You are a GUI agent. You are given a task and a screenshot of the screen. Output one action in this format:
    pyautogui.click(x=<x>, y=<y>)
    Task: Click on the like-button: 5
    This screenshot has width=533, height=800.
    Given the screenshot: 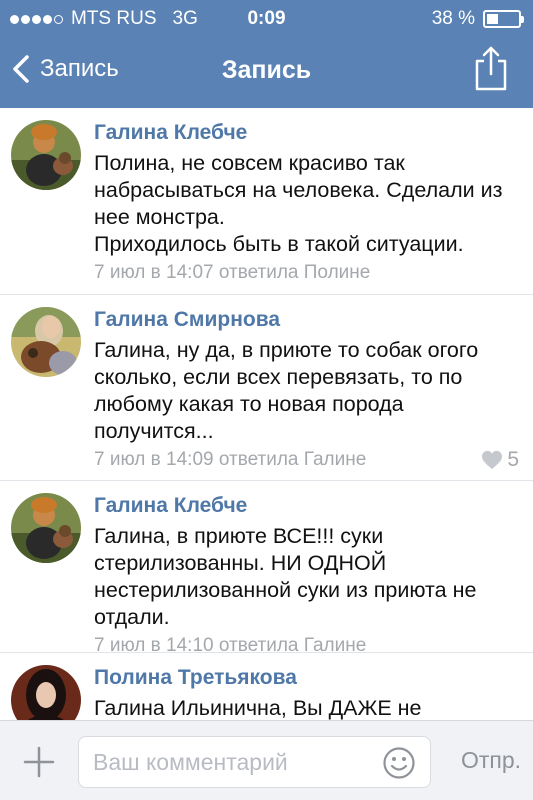 What is the action you would take?
    pyautogui.click(x=500, y=460)
    